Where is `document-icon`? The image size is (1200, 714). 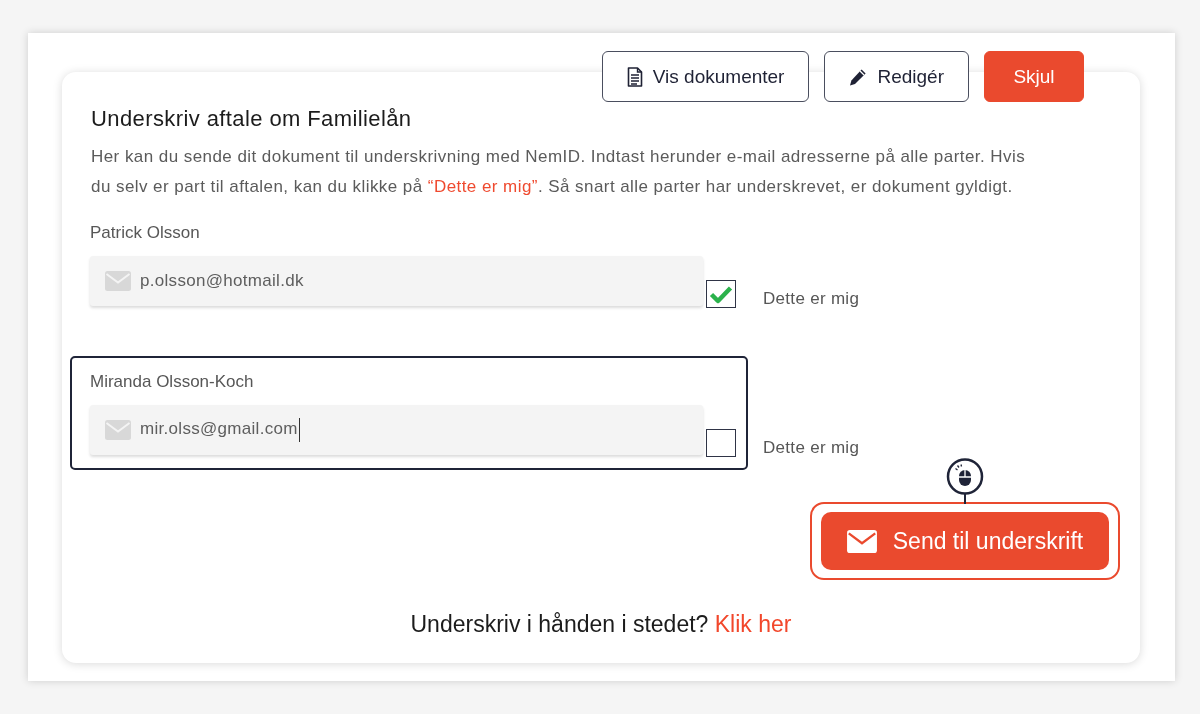 document-icon is located at coordinates (634, 76).